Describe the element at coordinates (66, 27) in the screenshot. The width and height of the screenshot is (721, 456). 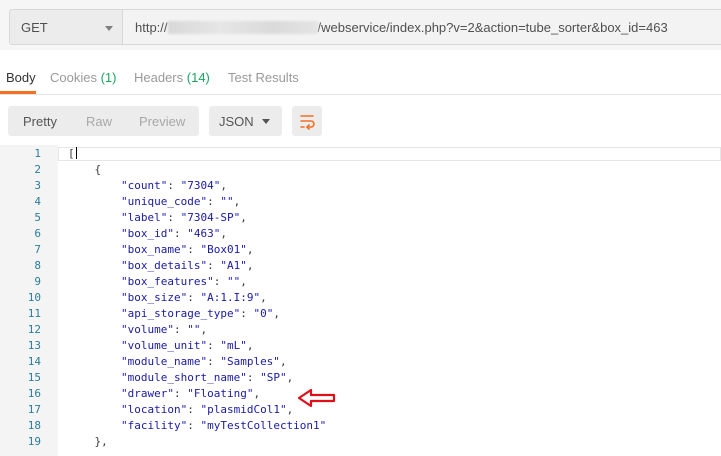
I see `method-select: GET` at that location.